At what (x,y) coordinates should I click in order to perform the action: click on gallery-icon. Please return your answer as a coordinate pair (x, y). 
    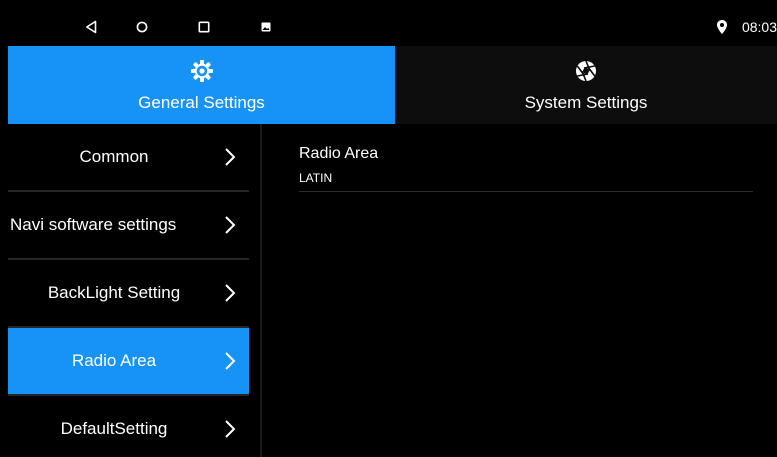
    Looking at the image, I should click on (266, 27).